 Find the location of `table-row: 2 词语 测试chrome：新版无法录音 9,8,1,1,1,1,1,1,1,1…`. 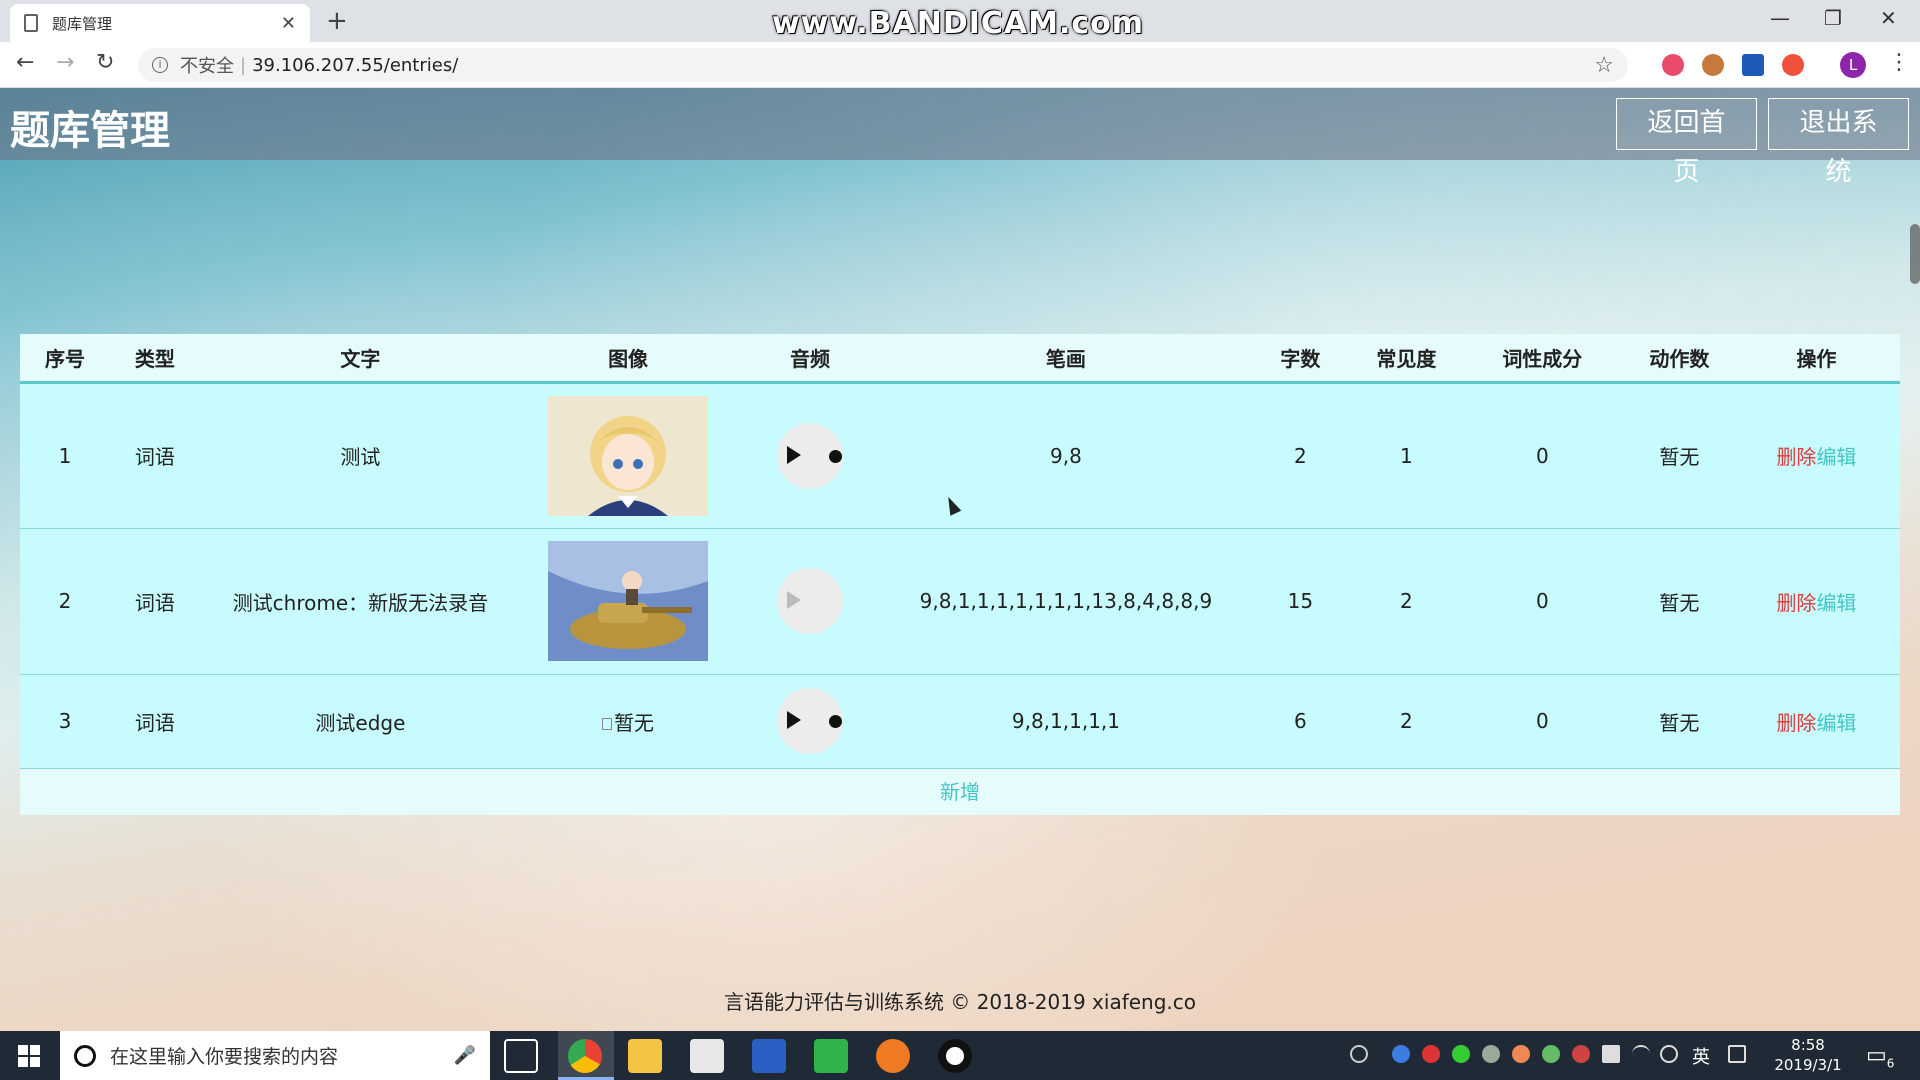

table-row: 2 词语 测试chrome：新版无法录音 9,8,1,1,1,1,1,1,1,1… is located at coordinates (960, 601).